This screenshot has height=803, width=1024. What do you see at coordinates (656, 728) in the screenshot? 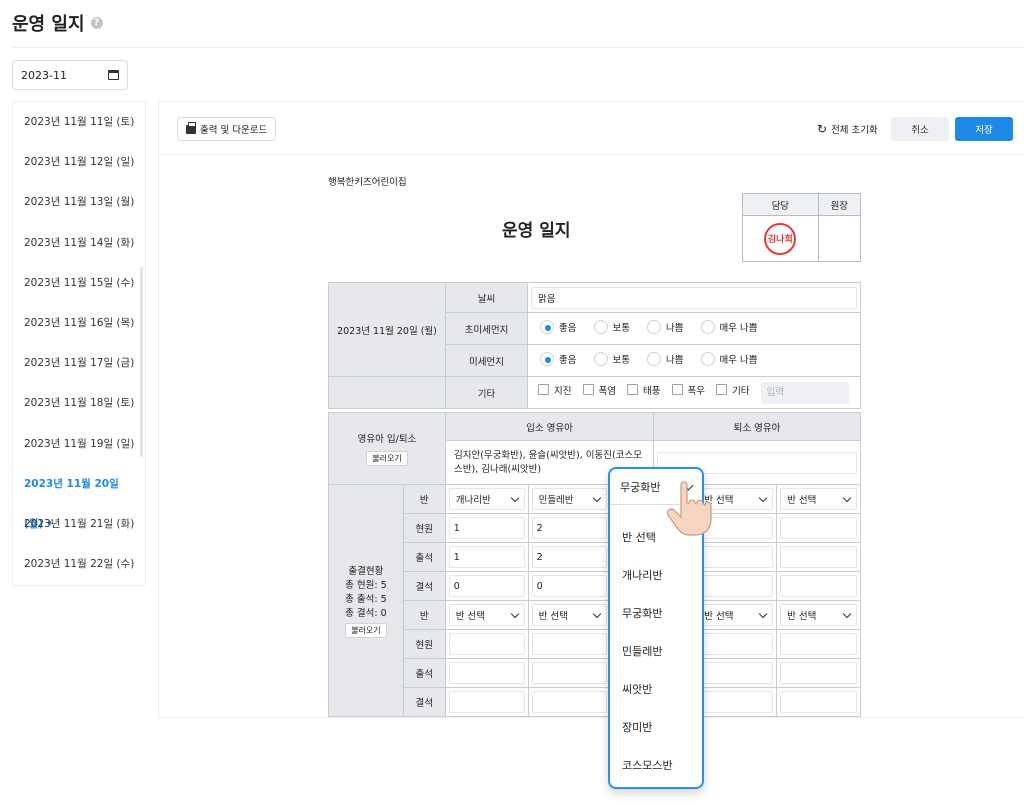
I see `class-option: 장미반` at bounding box center [656, 728].